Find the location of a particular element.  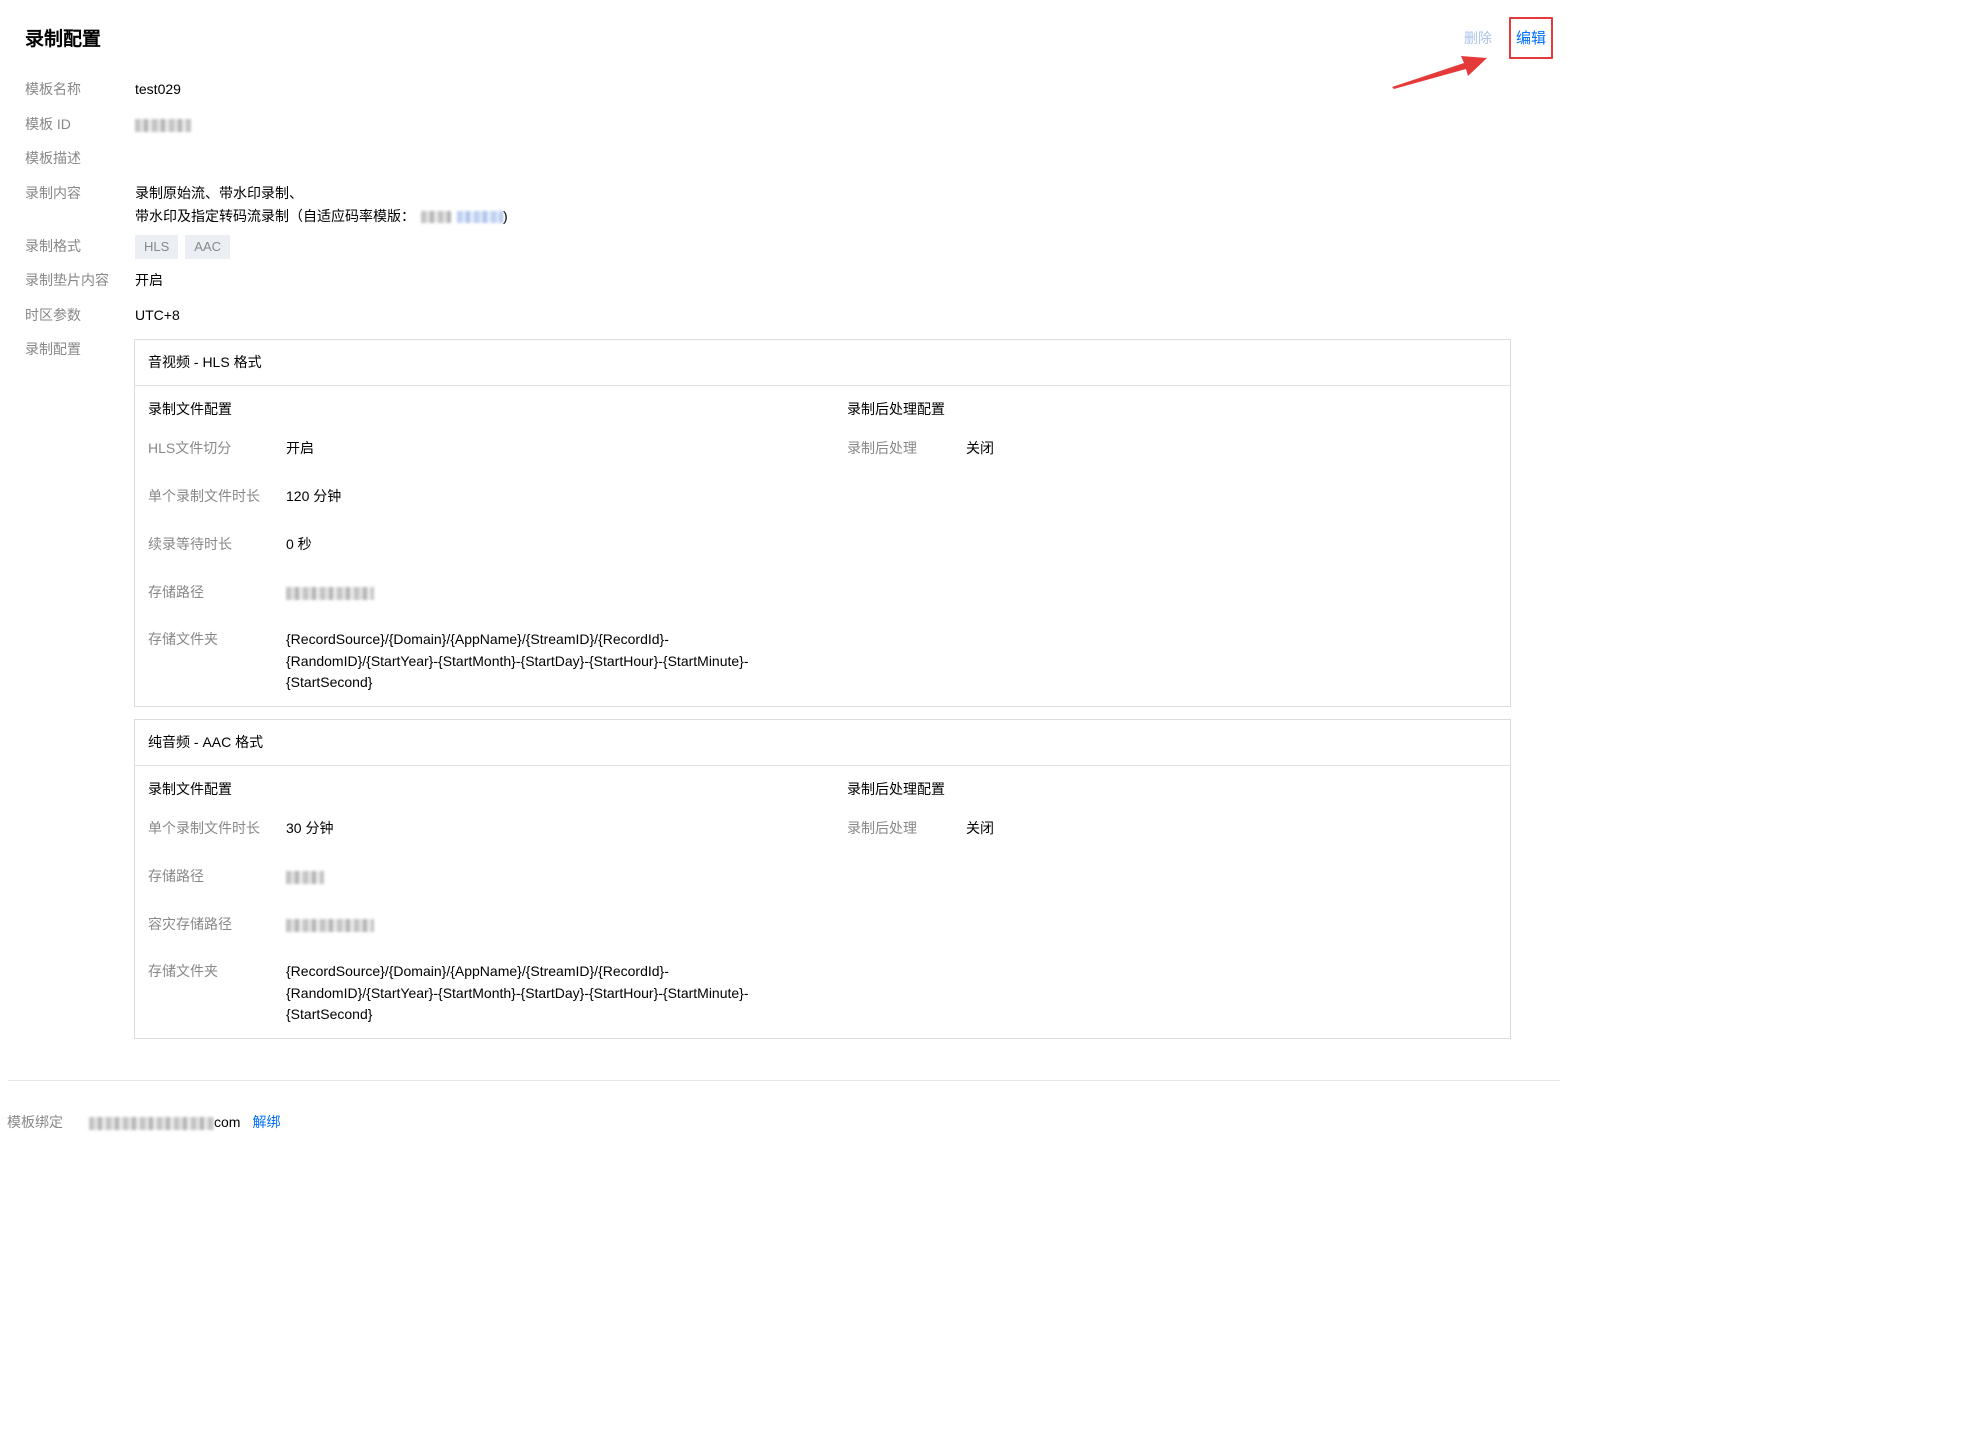

record-format-tags: HLS AAC is located at coordinates (186, 247).